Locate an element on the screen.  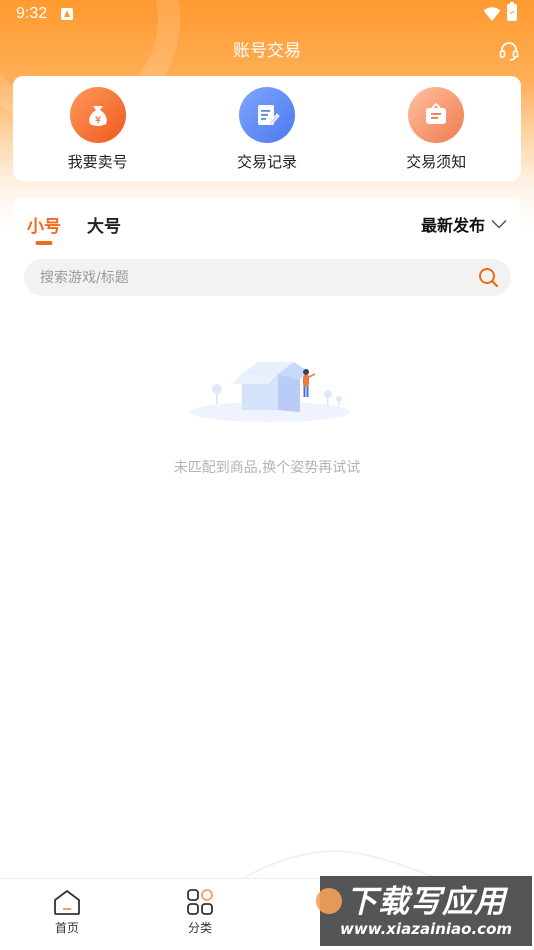
status-bar: 9:32 is located at coordinates (267, 14).